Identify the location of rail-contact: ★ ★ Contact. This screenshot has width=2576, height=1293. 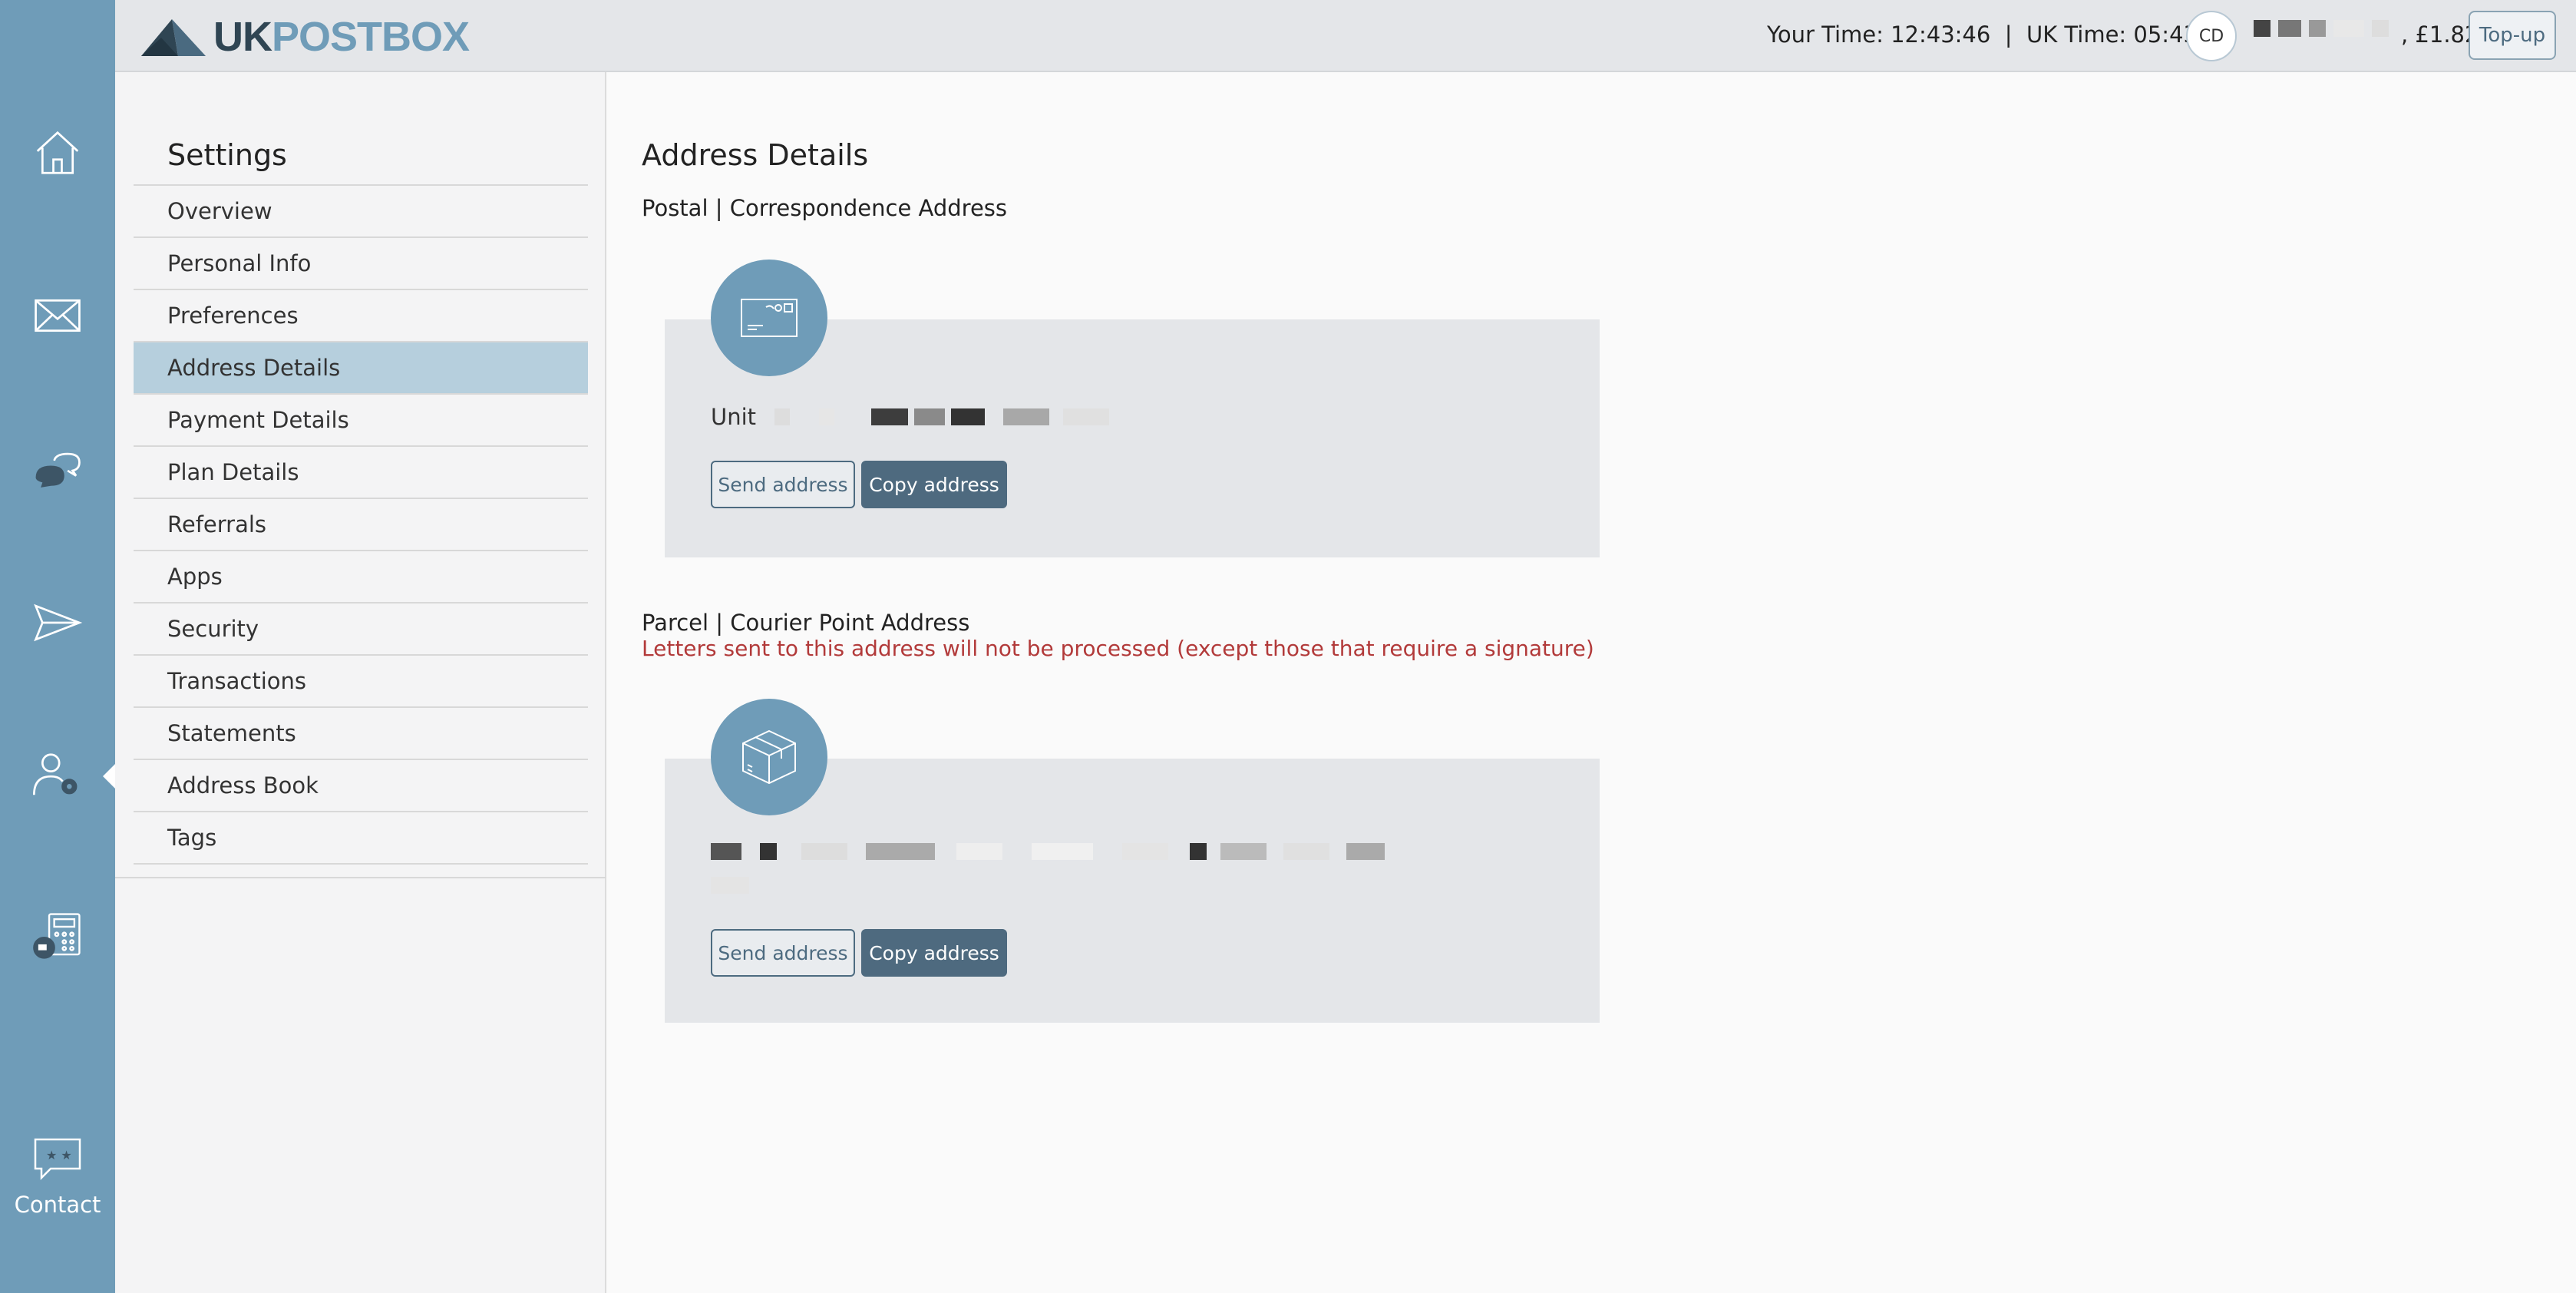
(57, 1177).